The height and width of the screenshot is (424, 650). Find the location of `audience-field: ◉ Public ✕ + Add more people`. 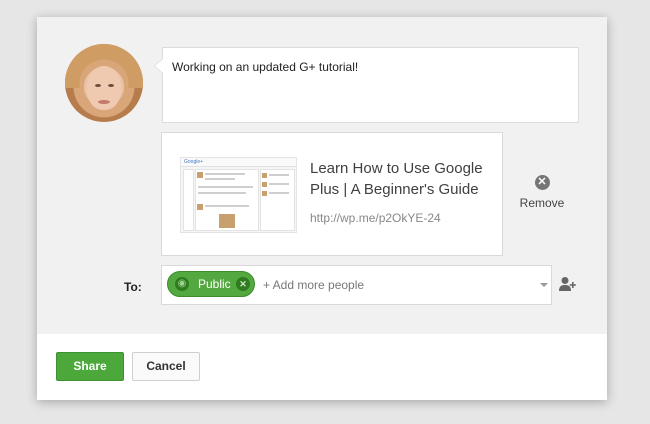

audience-field: ◉ Public ✕ + Add more people is located at coordinates (356, 285).